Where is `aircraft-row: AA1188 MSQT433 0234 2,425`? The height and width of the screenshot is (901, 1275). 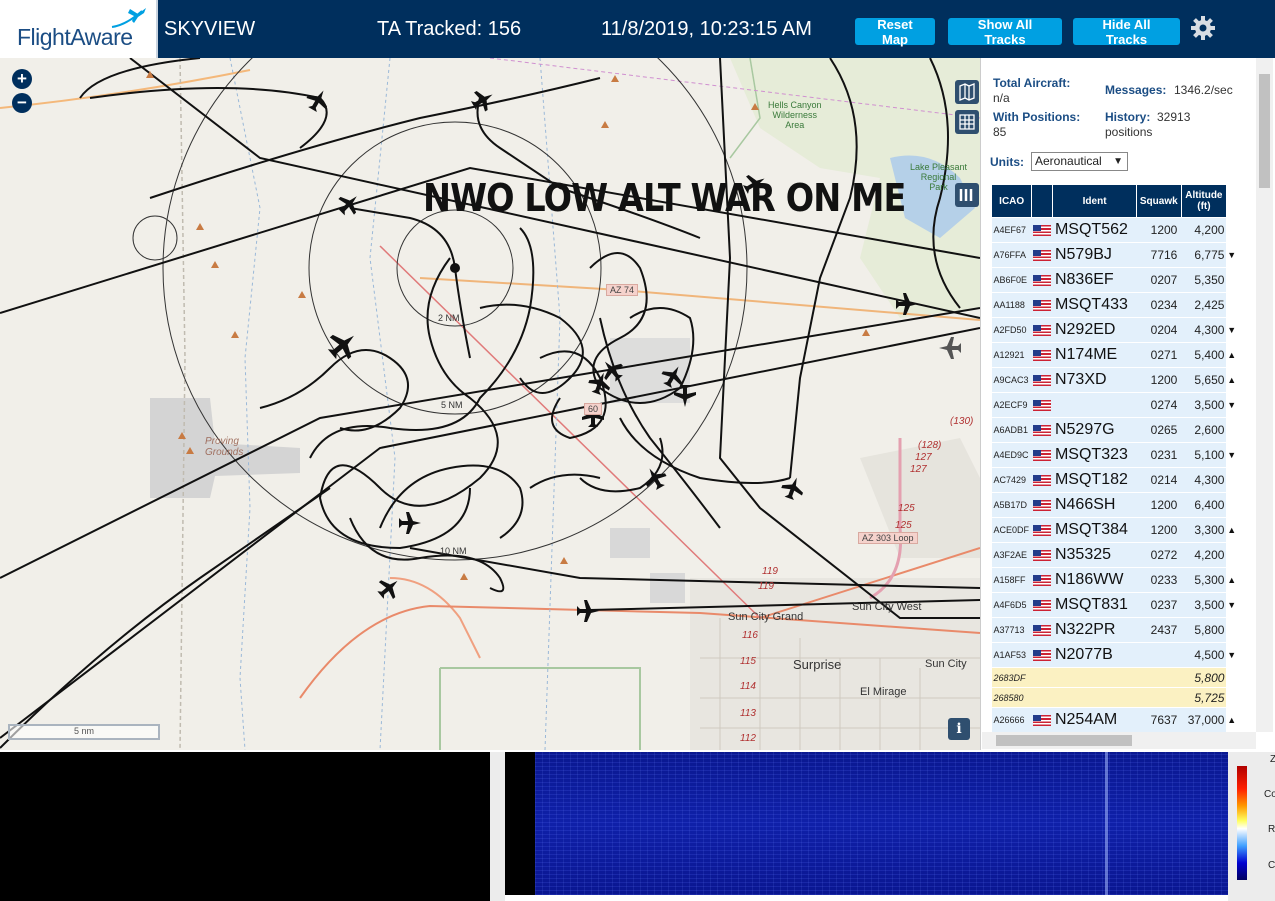 aircraft-row: AA1188 MSQT433 0234 2,425 is located at coordinates (1114, 305).